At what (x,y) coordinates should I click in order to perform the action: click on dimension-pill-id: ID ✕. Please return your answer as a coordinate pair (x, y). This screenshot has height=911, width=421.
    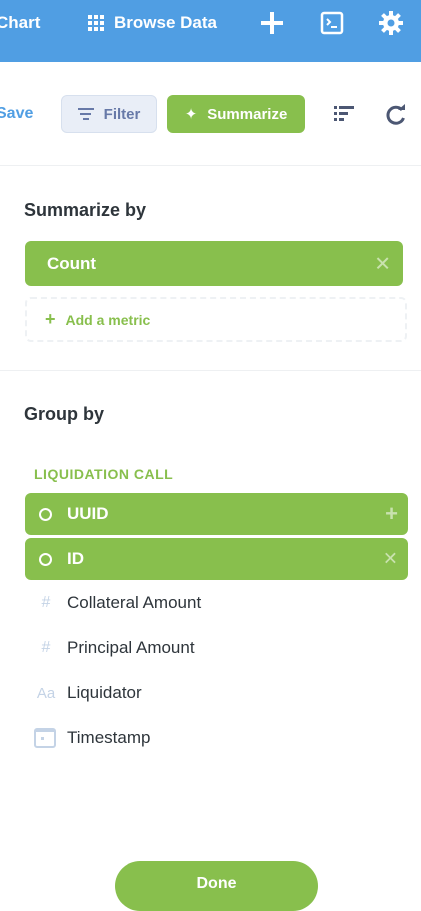
    Looking at the image, I should click on (216, 559).